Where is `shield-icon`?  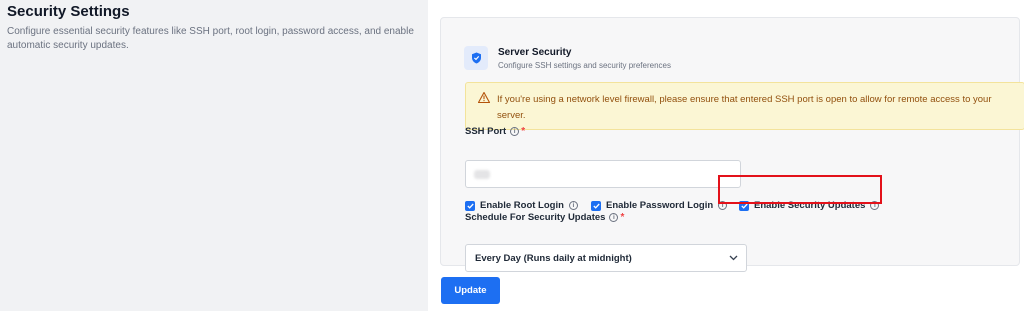 shield-icon is located at coordinates (476, 58).